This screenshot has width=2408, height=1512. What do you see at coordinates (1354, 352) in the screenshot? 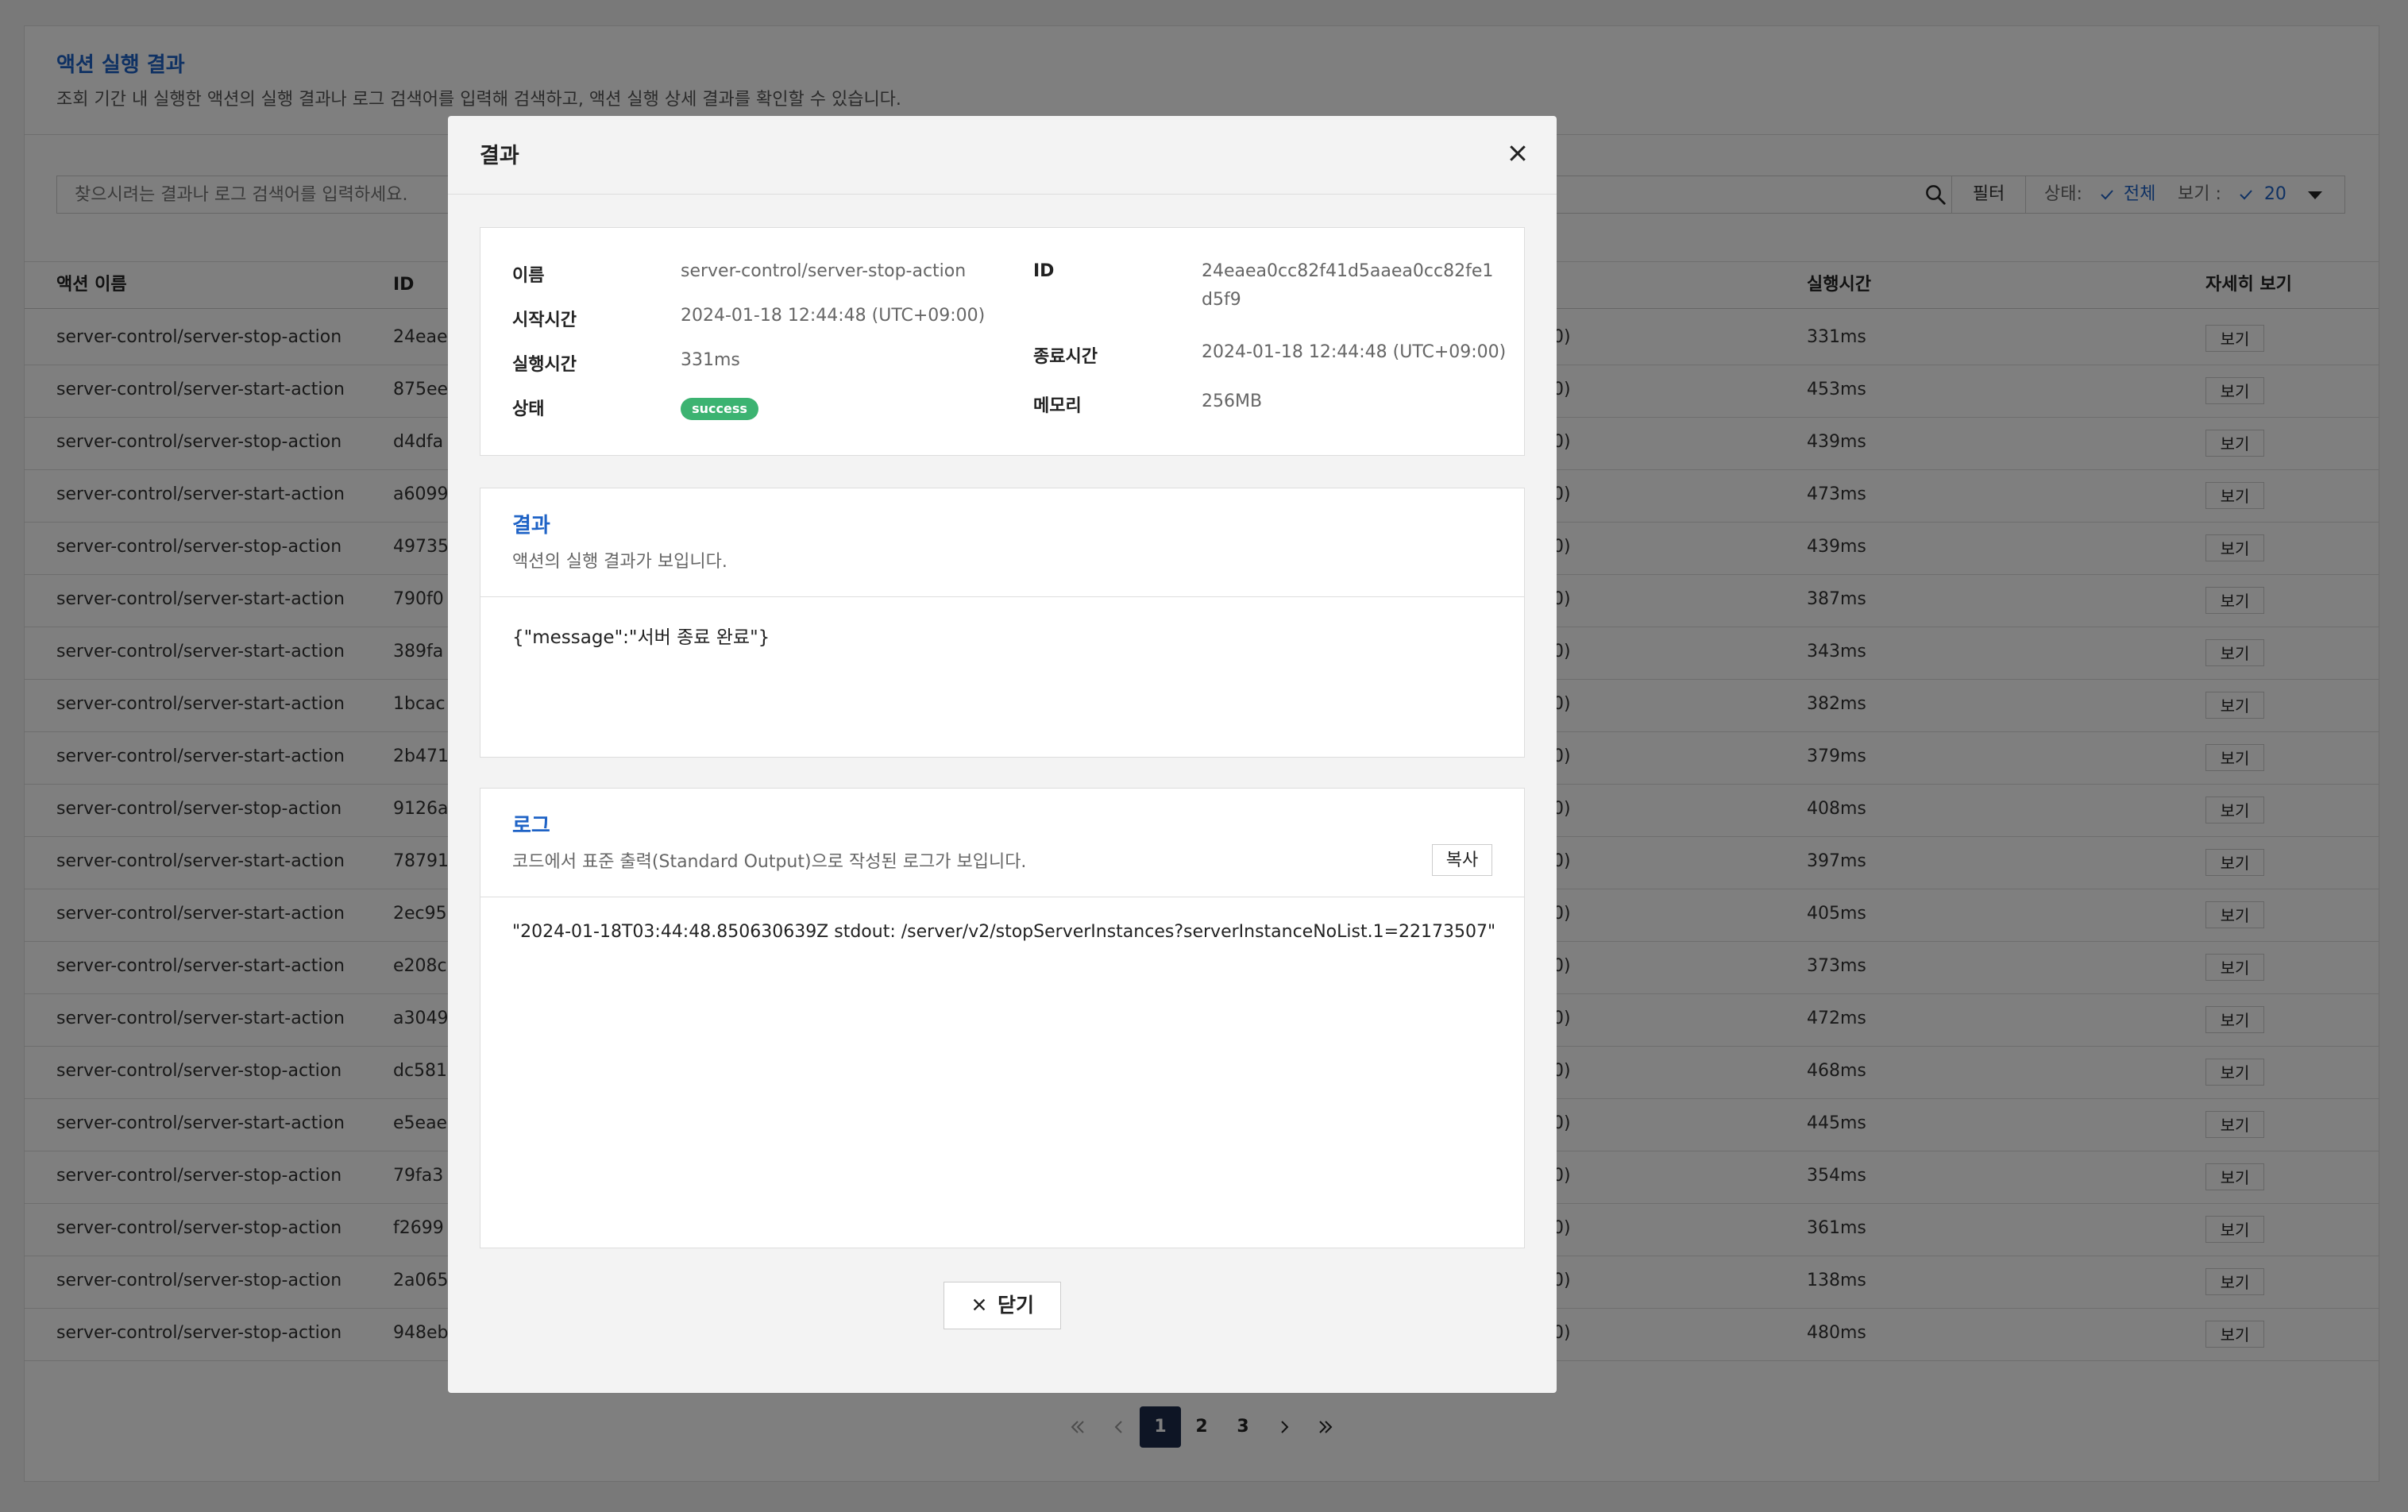
I see `end-time-value: 2024-01-18 12:44:48 (UTC+09:00)` at bounding box center [1354, 352].